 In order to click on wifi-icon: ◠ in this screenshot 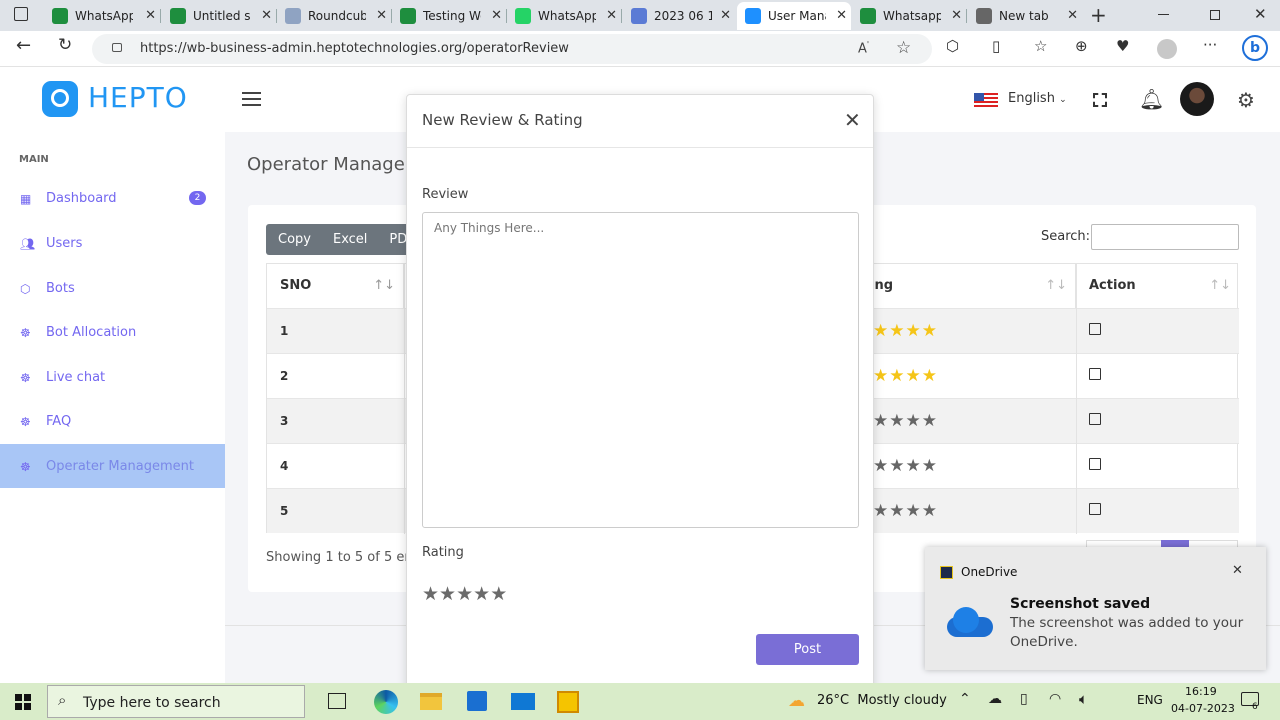, I will do `click(1055, 699)`.